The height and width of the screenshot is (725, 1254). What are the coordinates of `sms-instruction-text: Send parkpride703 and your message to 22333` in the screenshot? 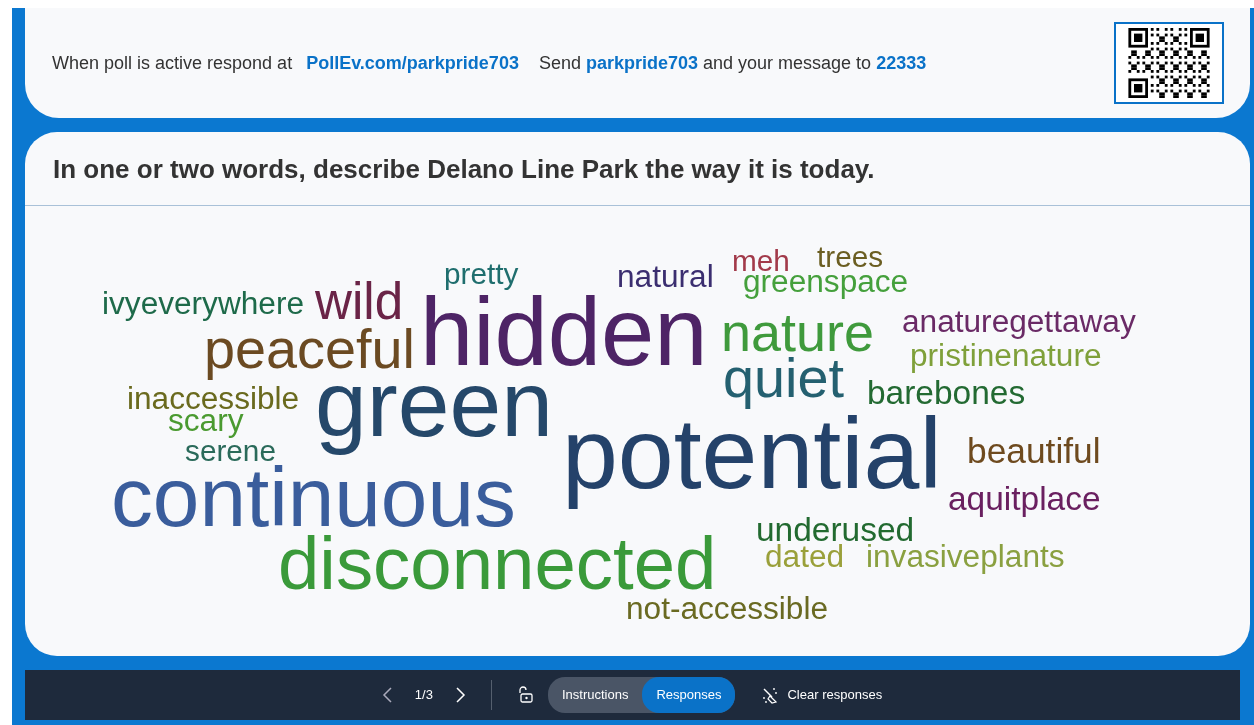 It's located at (732, 63).